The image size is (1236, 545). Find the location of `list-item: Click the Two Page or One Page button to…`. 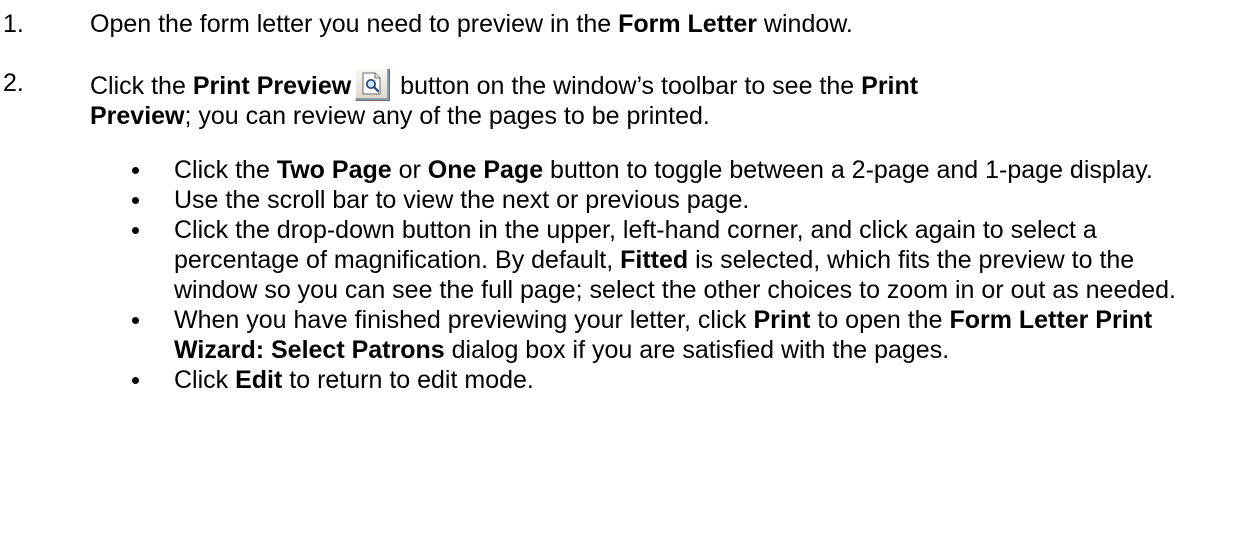

list-item: Click the Two Page or One Page button to… is located at coordinates (675, 170).